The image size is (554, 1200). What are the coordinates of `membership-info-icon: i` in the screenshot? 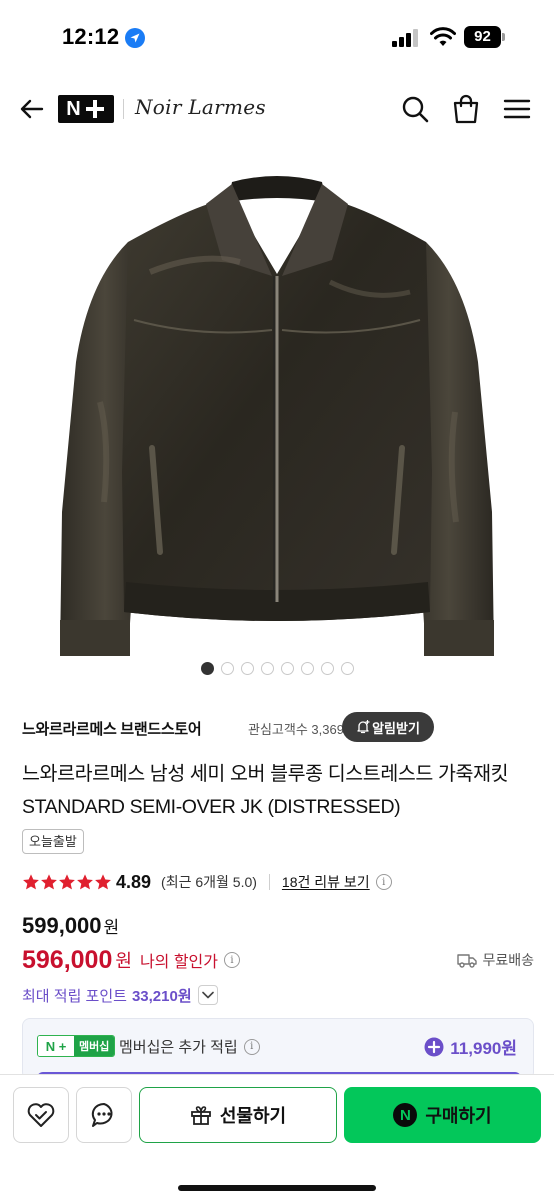 It's located at (251, 1046).